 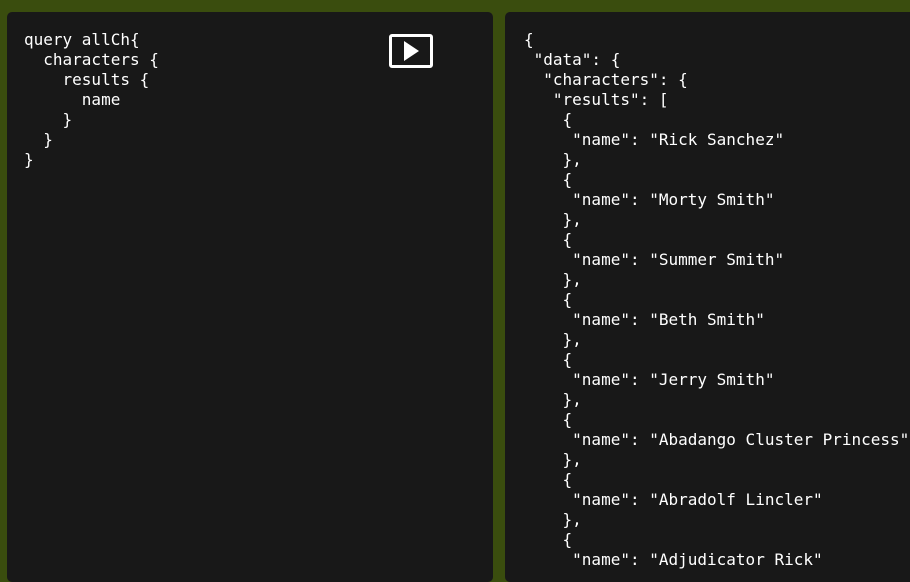 I want to click on result-line: "name": "Abradolf Lincler", so click(x=673, y=499).